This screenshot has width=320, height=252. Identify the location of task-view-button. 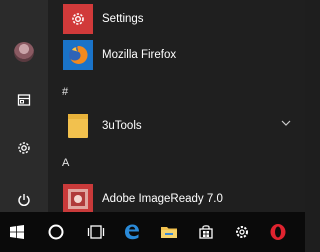
(96, 232).